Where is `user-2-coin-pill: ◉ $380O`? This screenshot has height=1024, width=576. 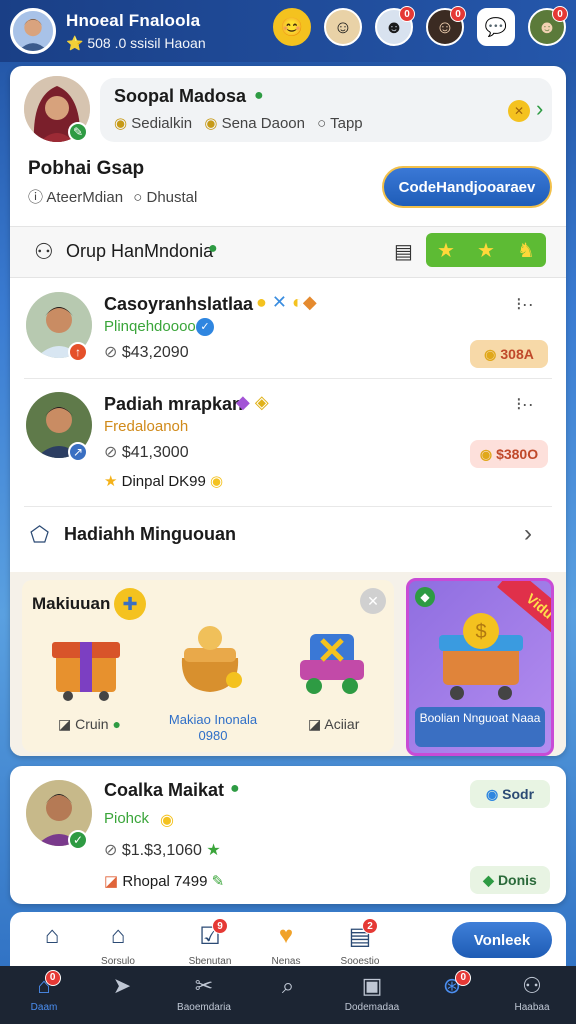
user-2-coin-pill: ◉ $380O is located at coordinates (509, 454).